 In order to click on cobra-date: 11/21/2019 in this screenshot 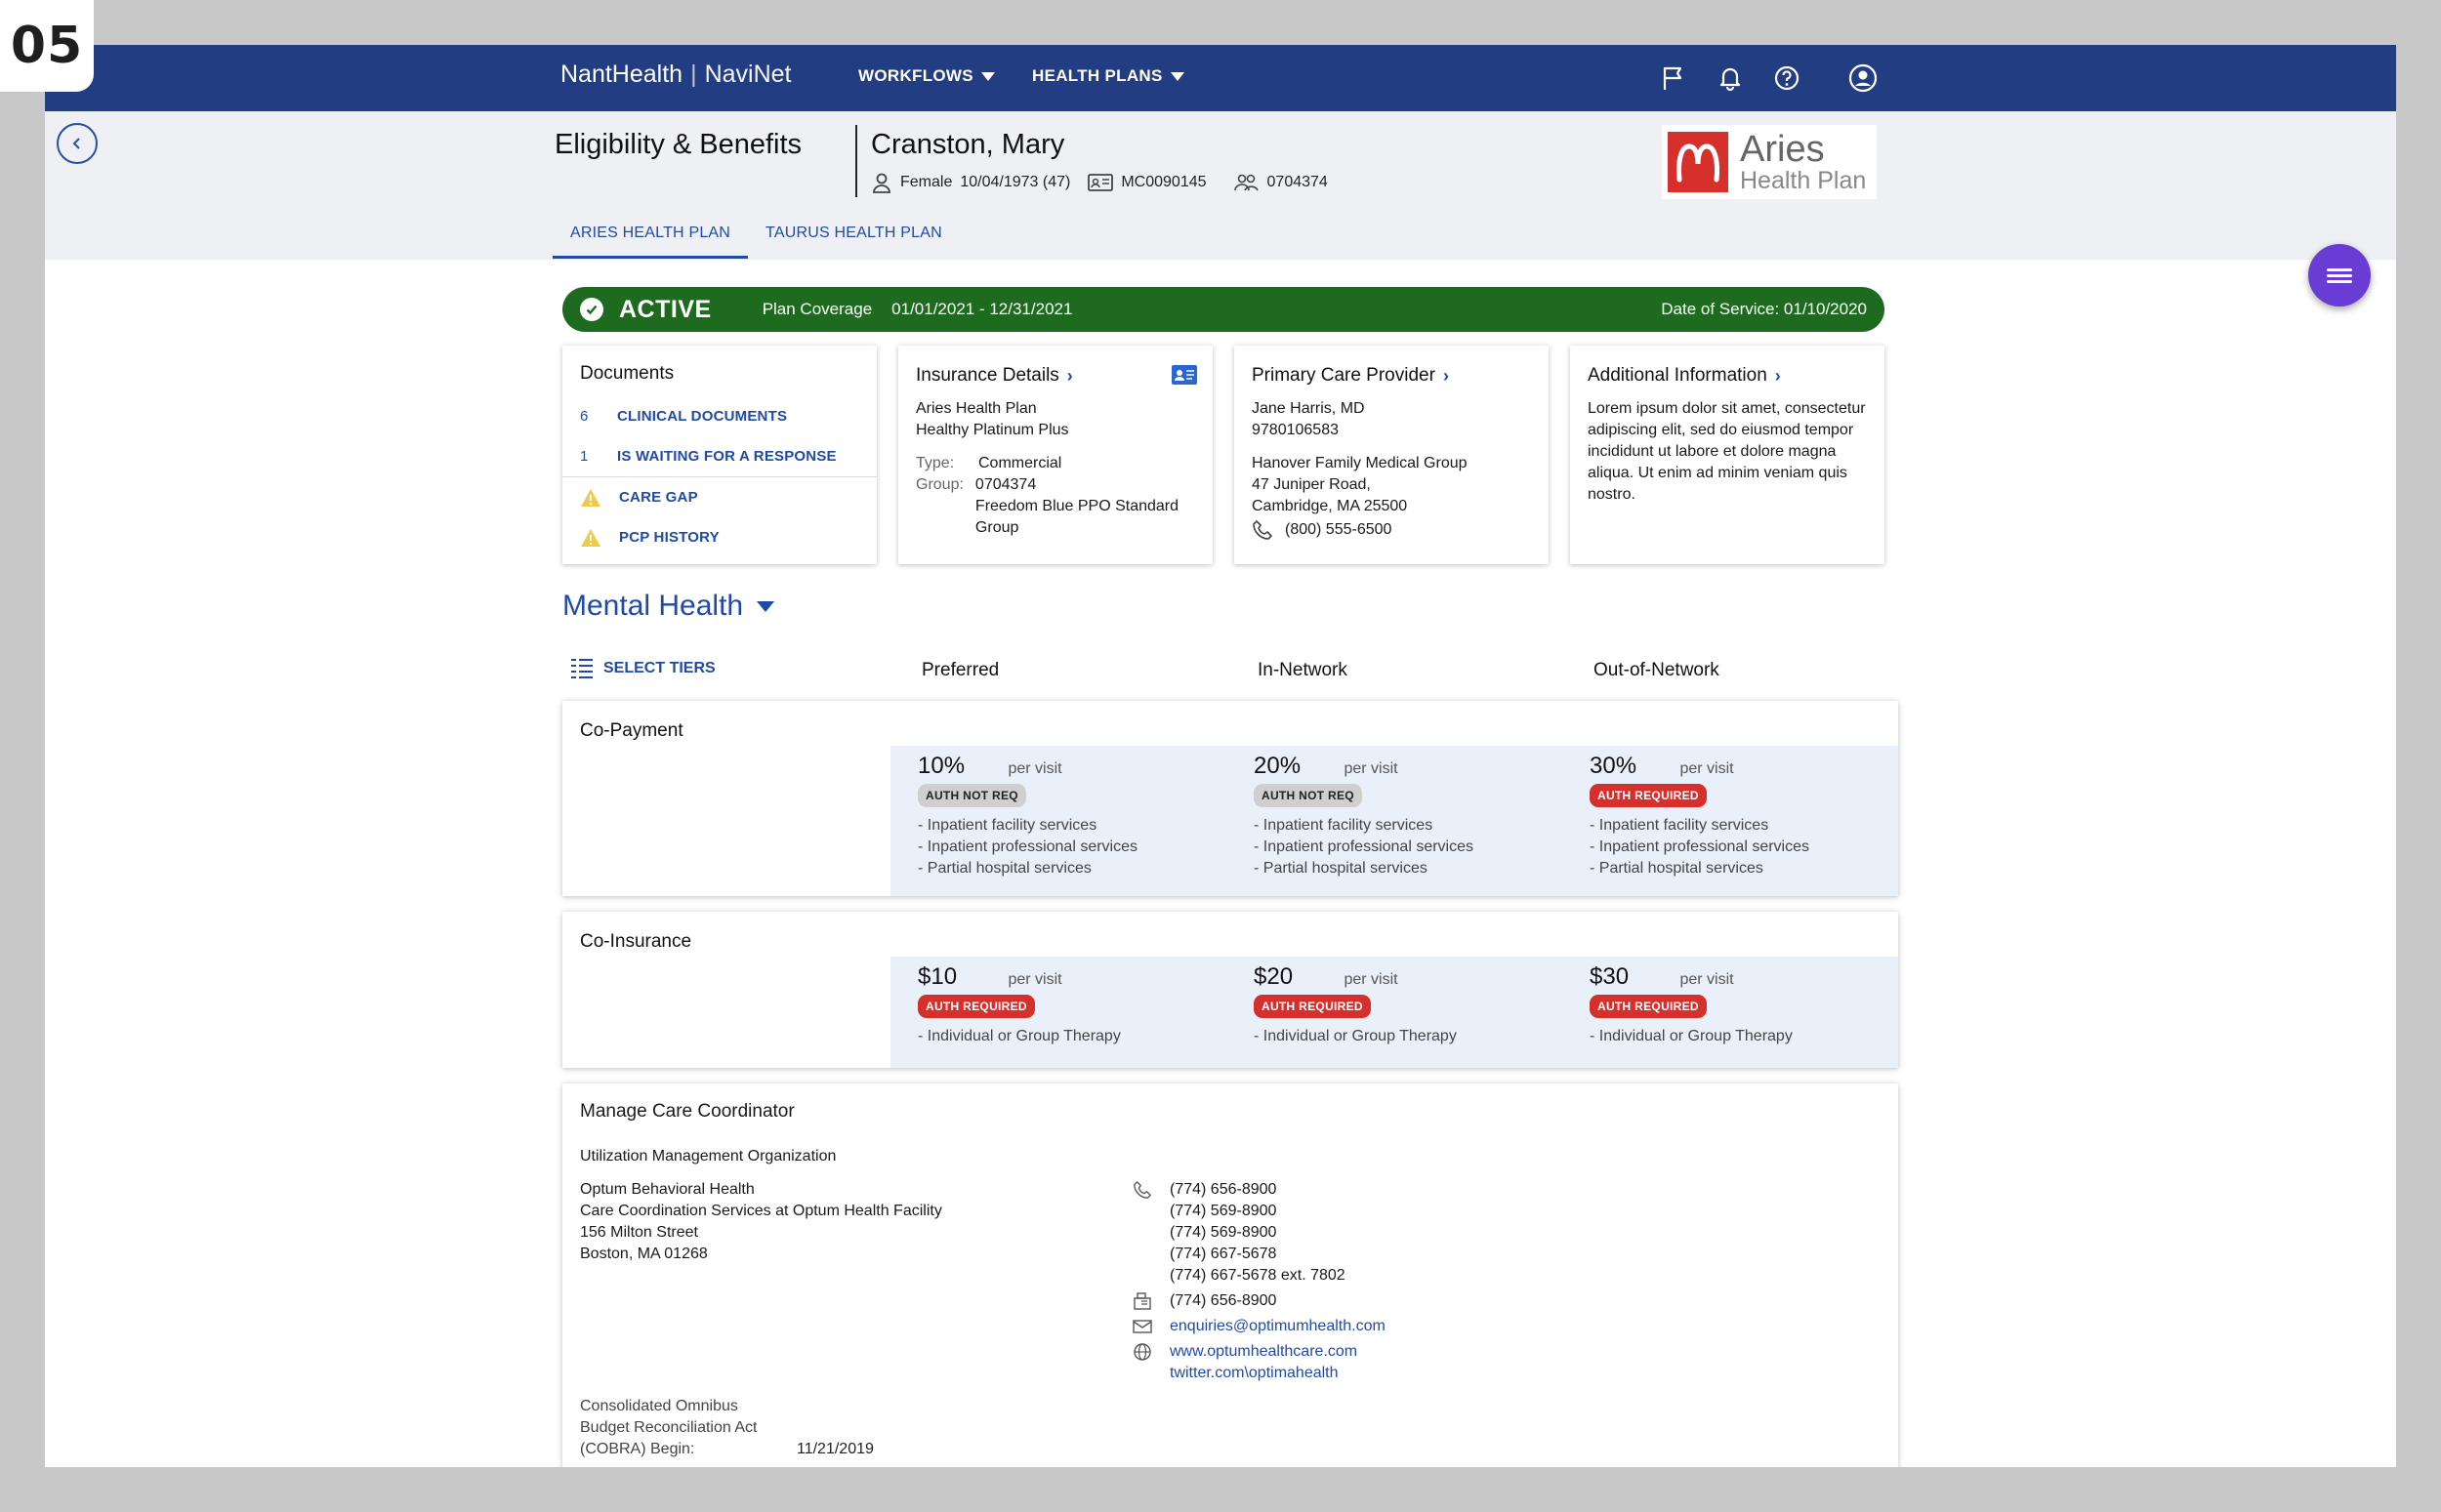, I will do `click(836, 1449)`.